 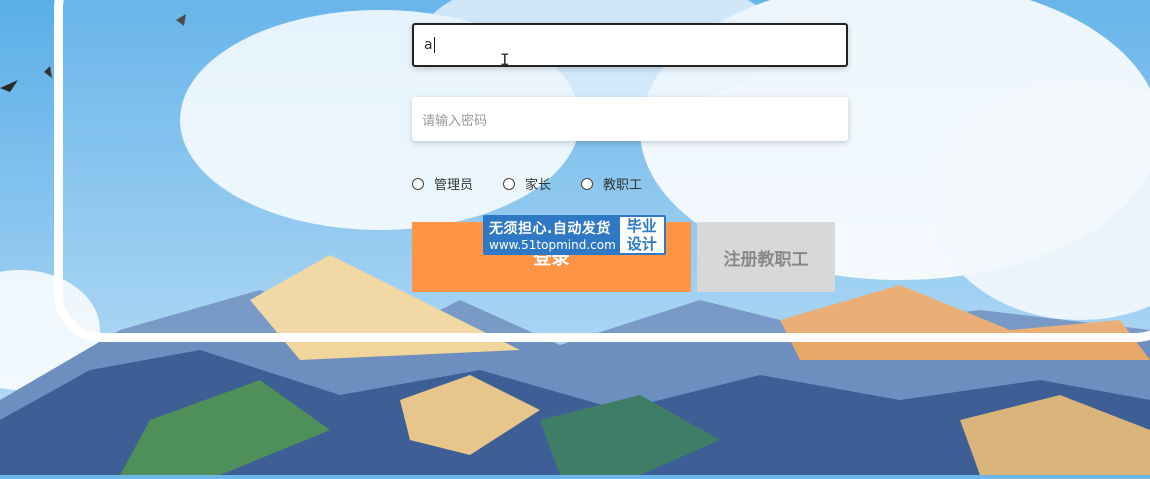 I want to click on watermark-text: 无须担心.自动发货 www.51topmind.com, so click(x=552, y=235).